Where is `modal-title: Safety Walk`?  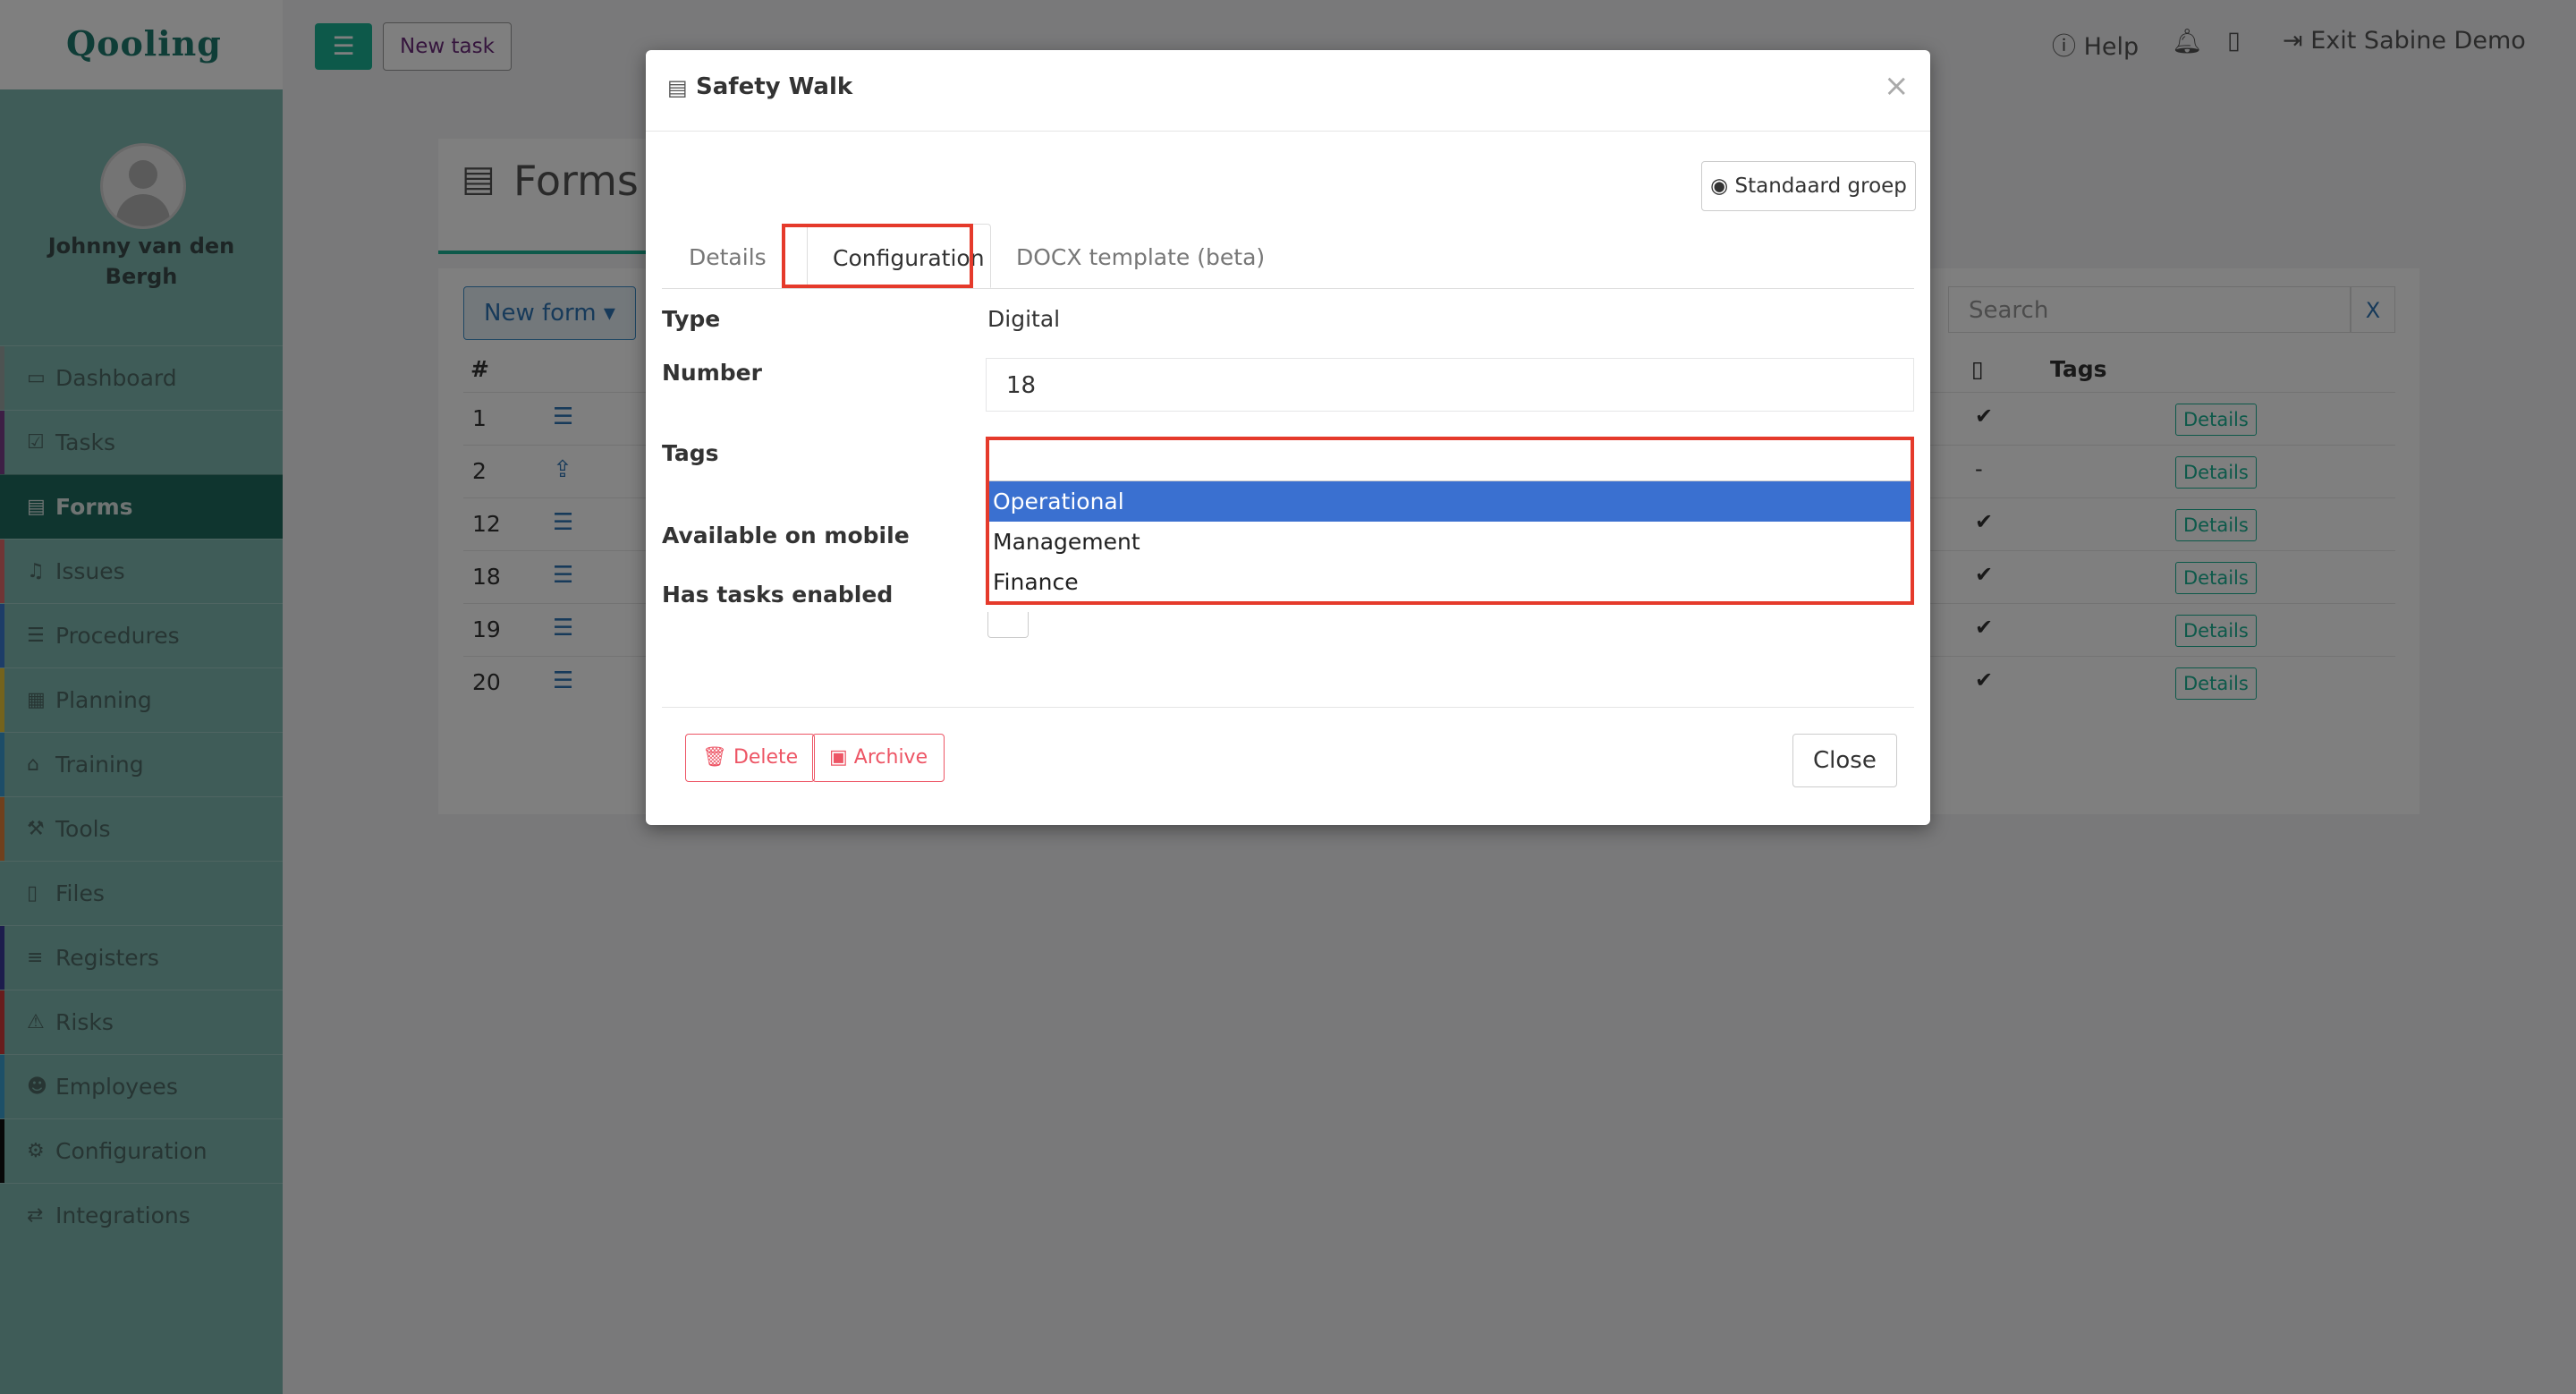
modal-title: Safety Walk is located at coordinates (774, 86).